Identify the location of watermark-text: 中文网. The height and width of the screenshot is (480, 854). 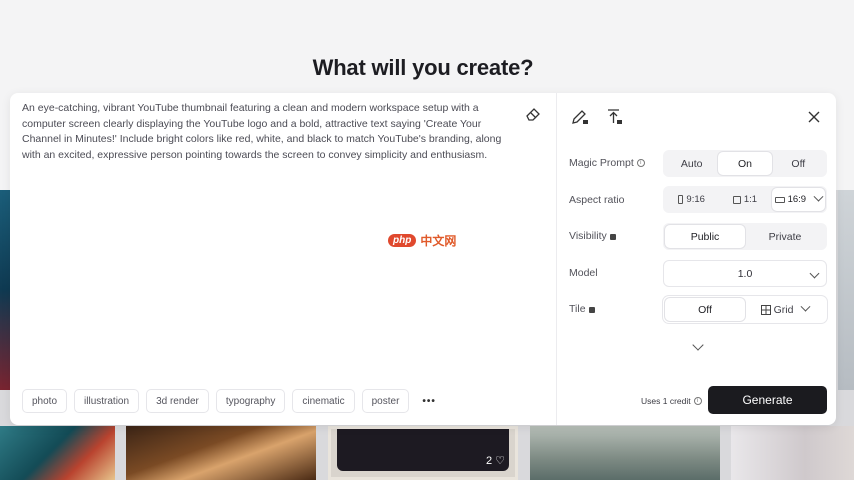
(438, 241).